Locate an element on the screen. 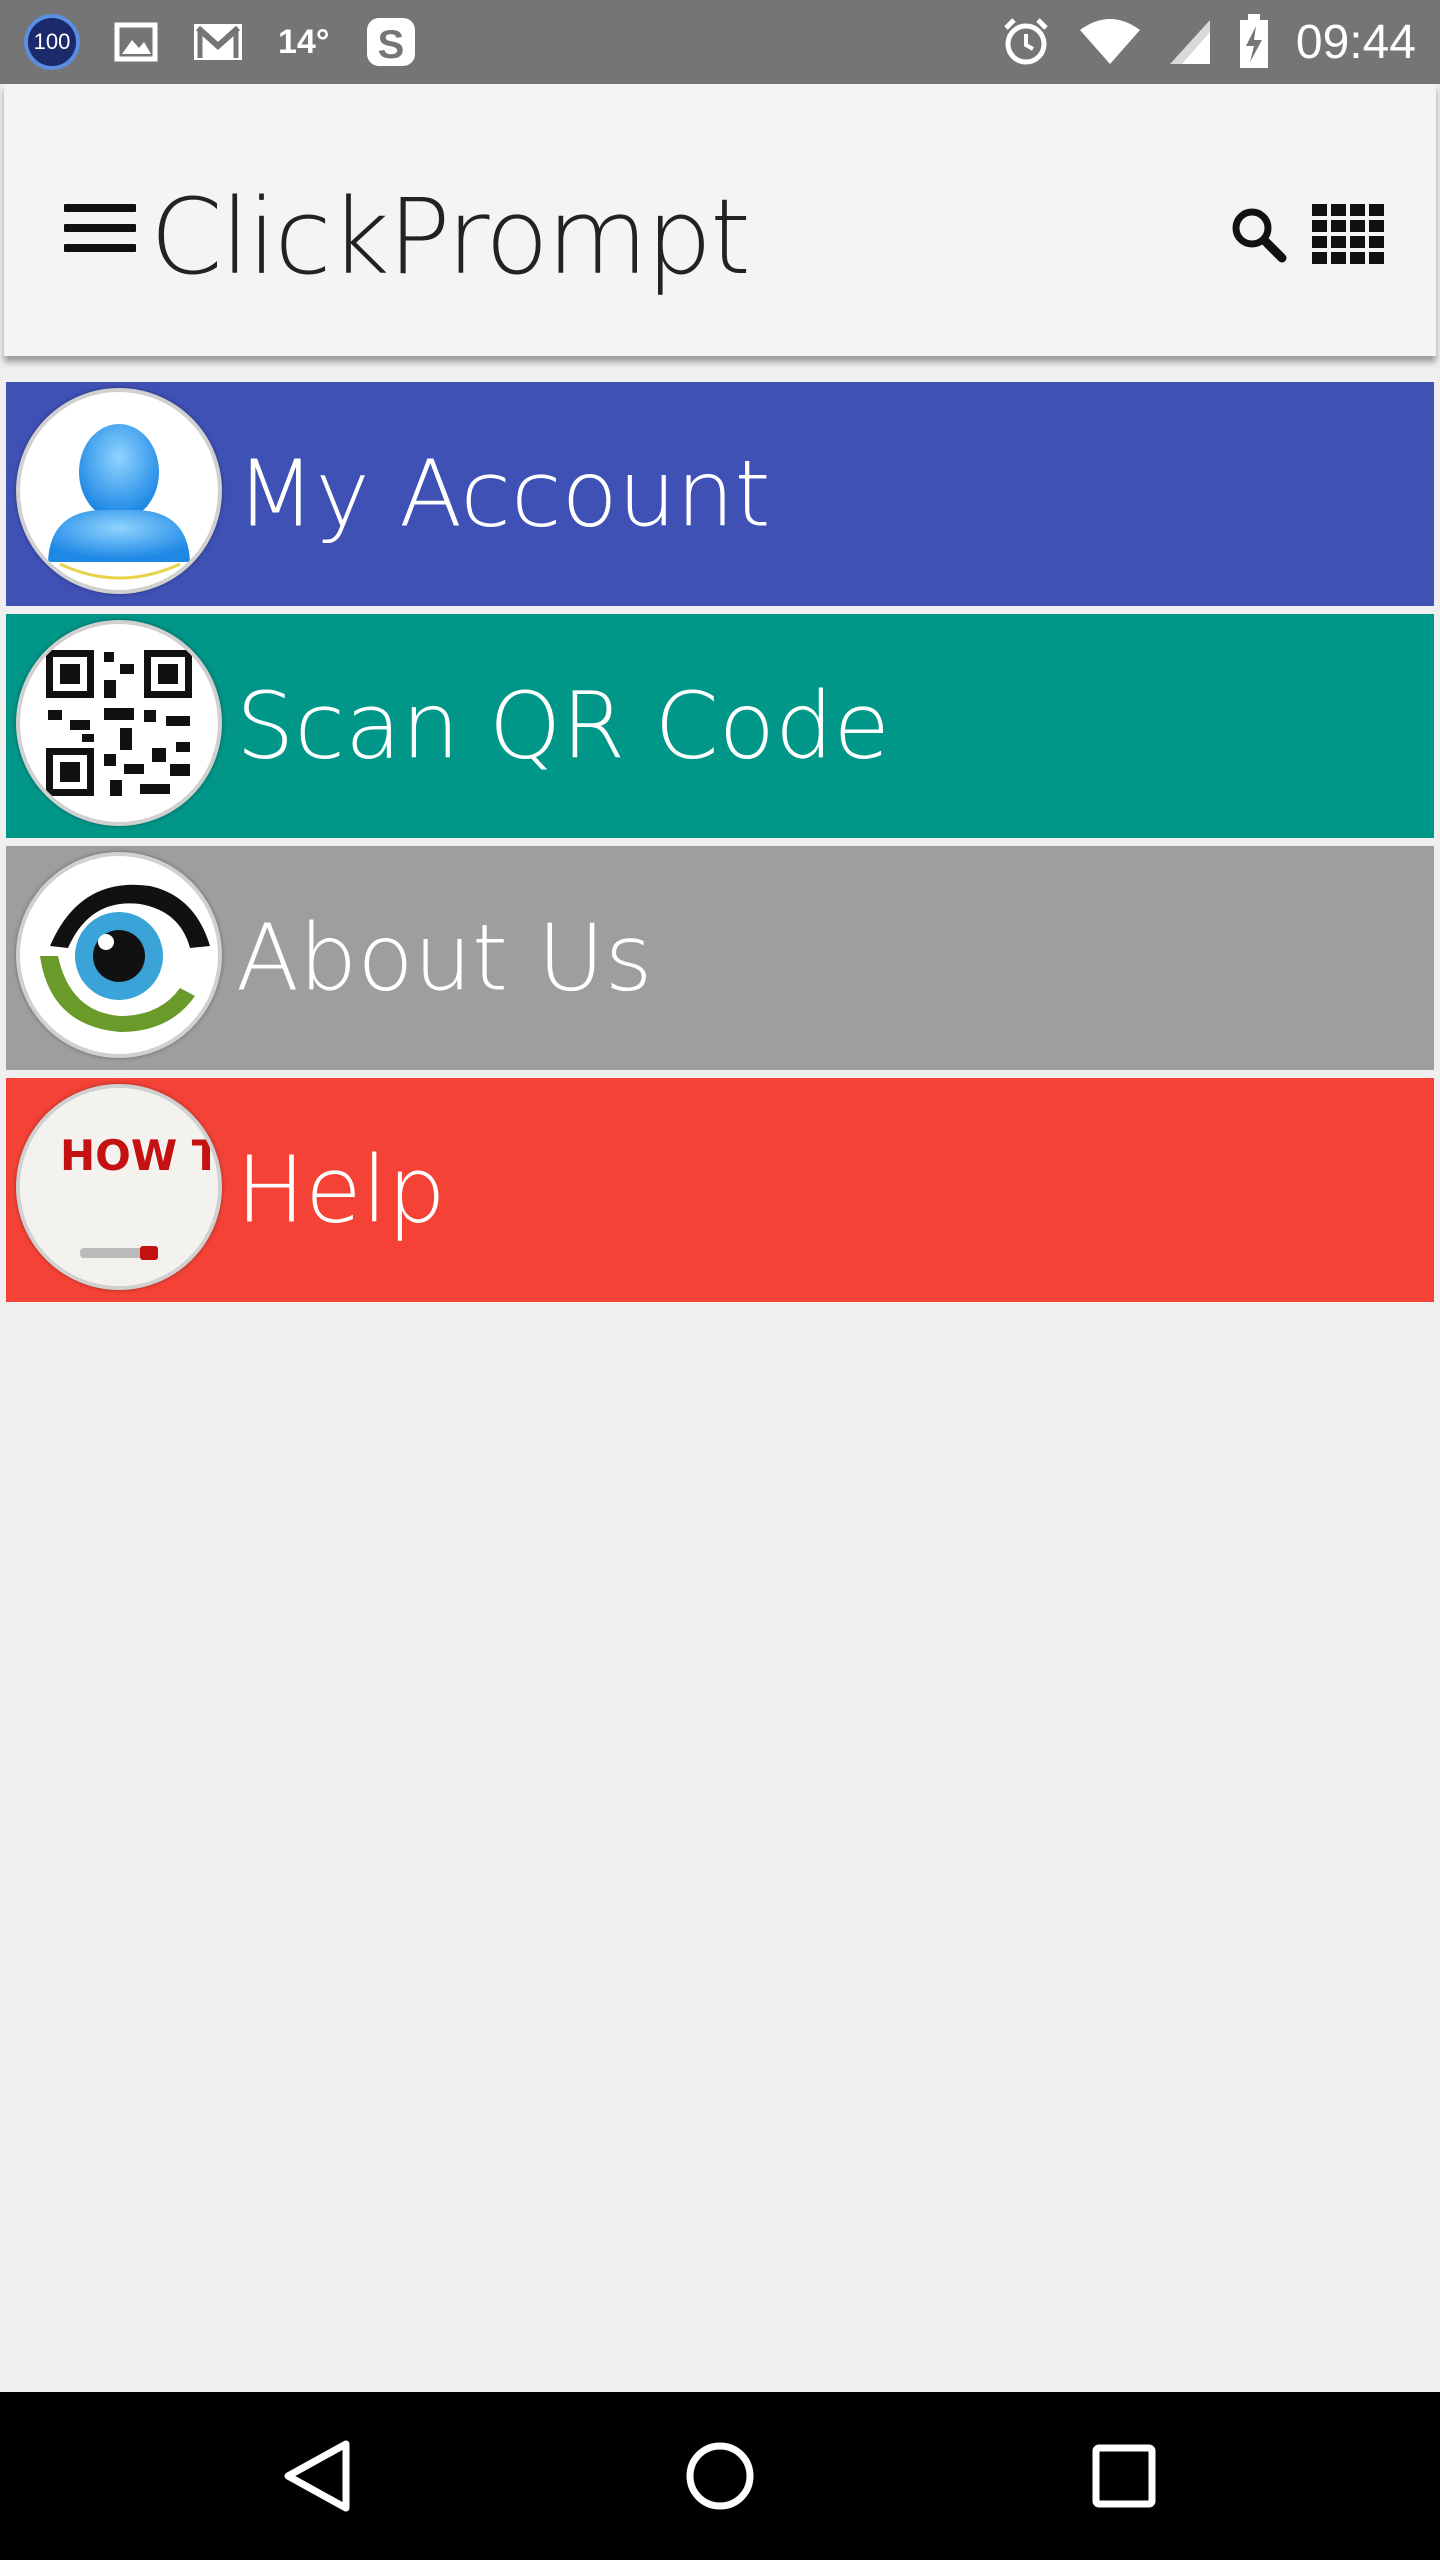 This screenshot has width=1440, height=2560. recents-button is located at coordinates (1124, 2476).